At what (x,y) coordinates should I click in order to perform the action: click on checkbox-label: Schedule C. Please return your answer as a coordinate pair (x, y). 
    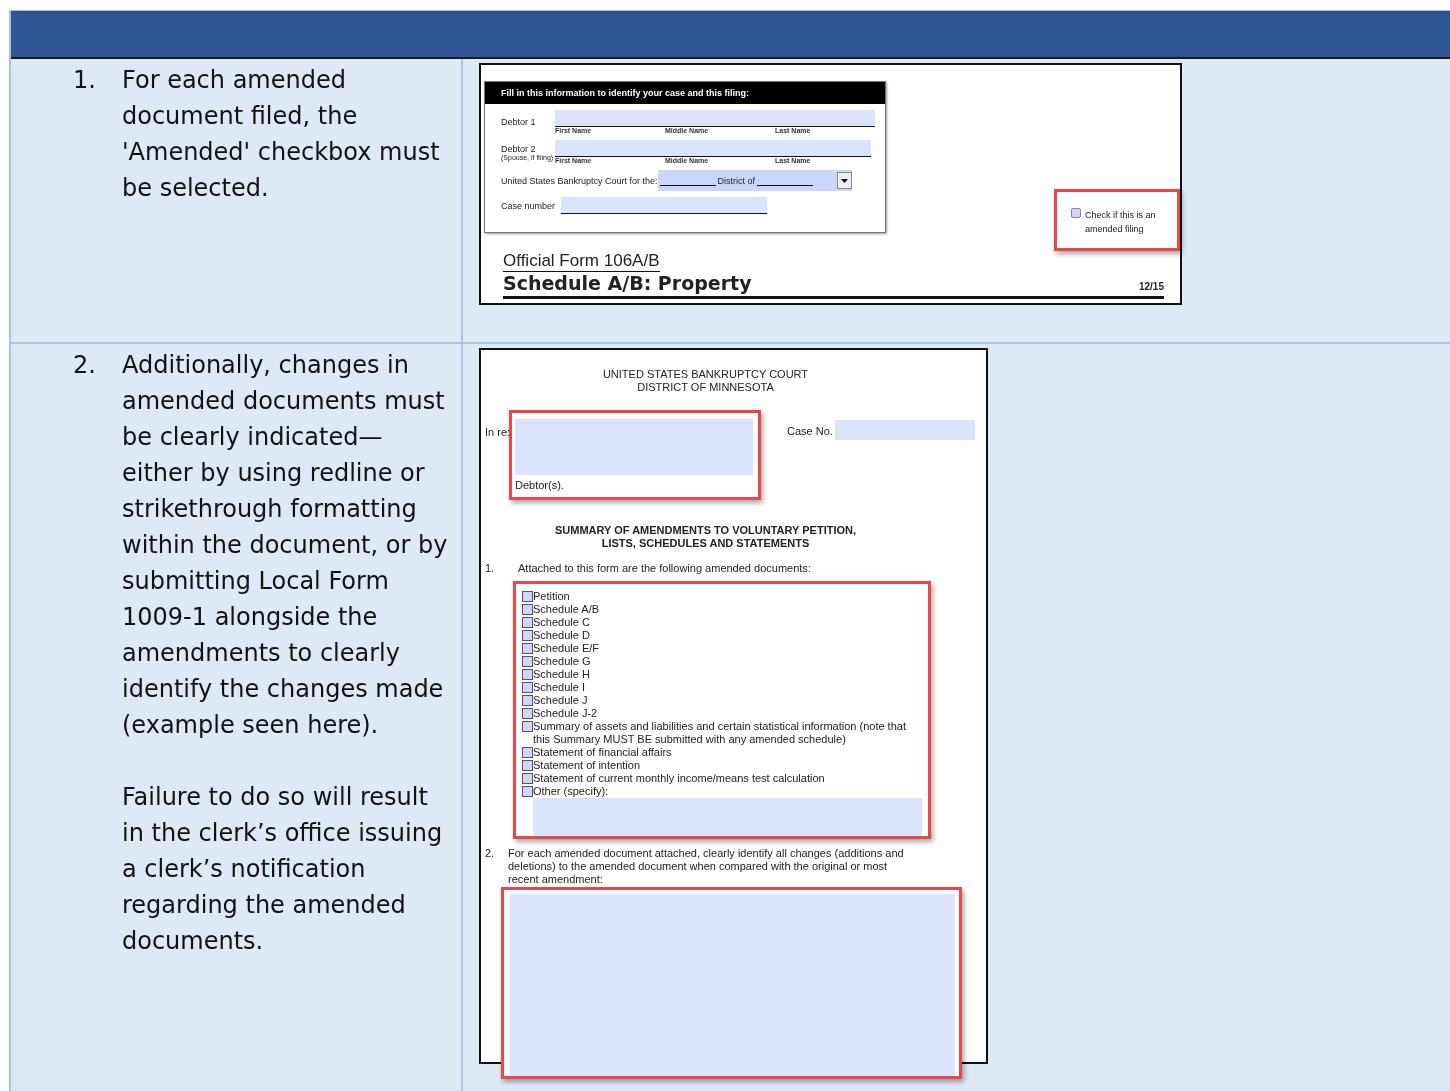
    Looking at the image, I should click on (562, 622).